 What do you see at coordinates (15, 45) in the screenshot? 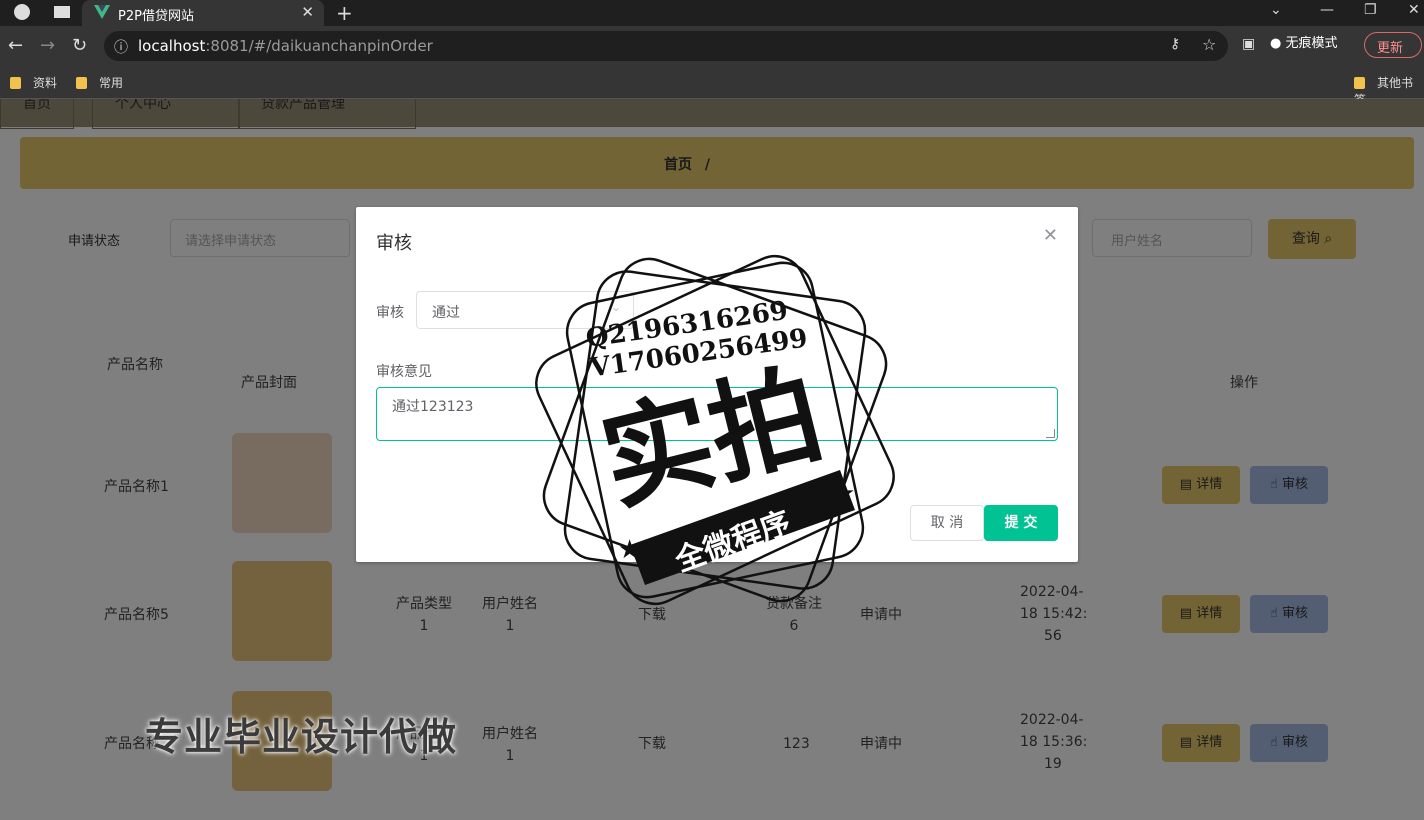
I see `back-icon: ←` at bounding box center [15, 45].